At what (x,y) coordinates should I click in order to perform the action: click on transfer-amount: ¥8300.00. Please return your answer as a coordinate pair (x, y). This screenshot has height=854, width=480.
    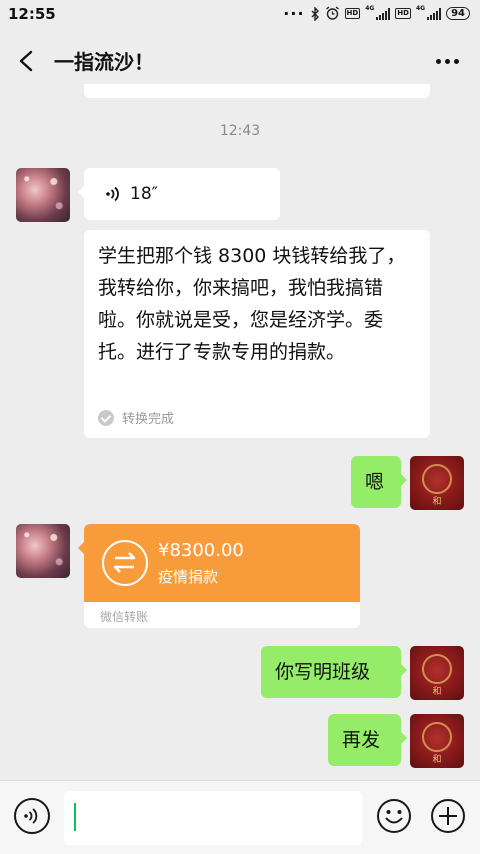
    Looking at the image, I should click on (201, 550).